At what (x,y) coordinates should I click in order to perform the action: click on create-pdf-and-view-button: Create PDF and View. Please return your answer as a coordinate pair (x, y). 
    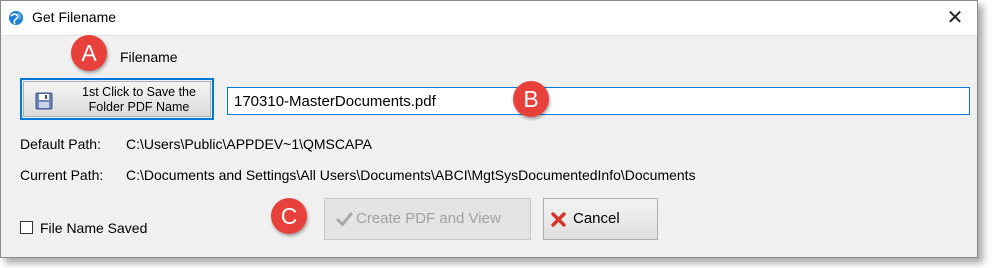
    Looking at the image, I should click on (427, 219).